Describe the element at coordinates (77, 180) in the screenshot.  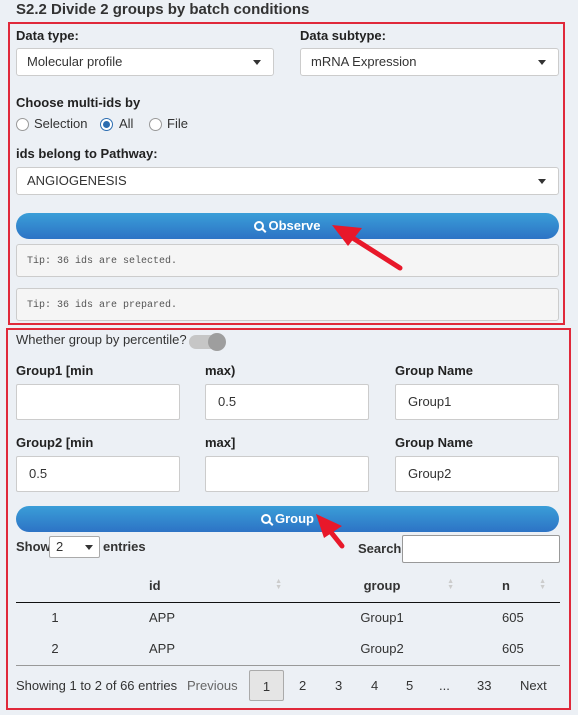
I see `pathway-value: ANGIOGENESIS` at that location.